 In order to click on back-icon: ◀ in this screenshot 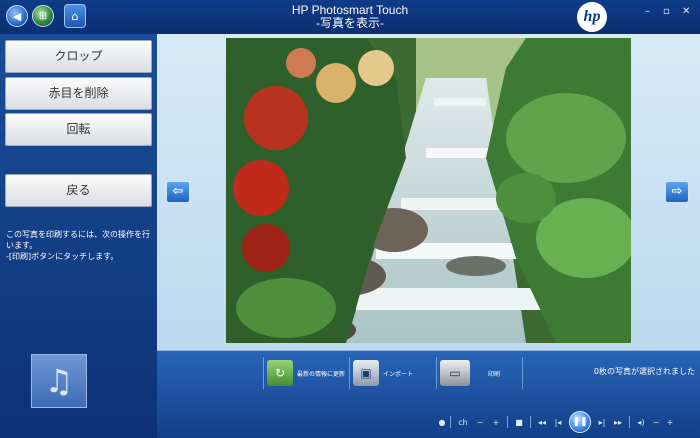, I will do `click(17, 16)`.